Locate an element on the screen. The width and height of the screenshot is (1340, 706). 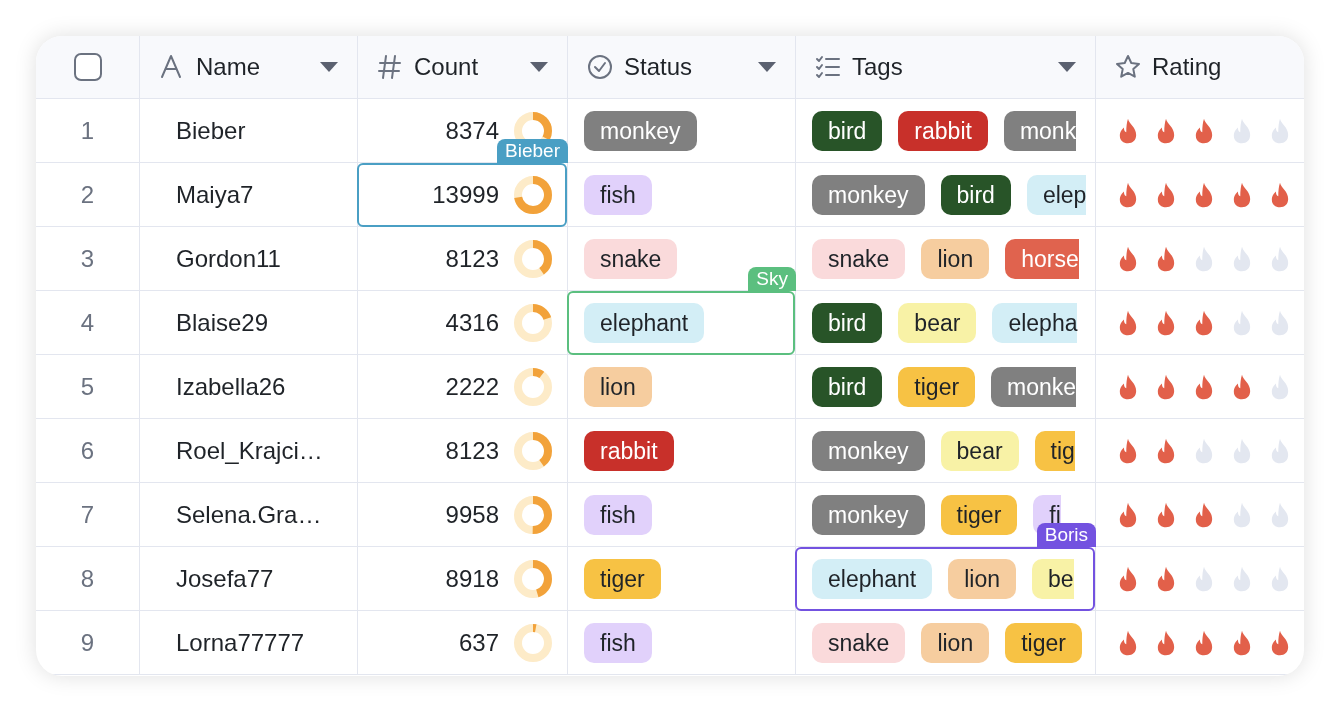
tag-chip: be is located at coordinates (1053, 578).